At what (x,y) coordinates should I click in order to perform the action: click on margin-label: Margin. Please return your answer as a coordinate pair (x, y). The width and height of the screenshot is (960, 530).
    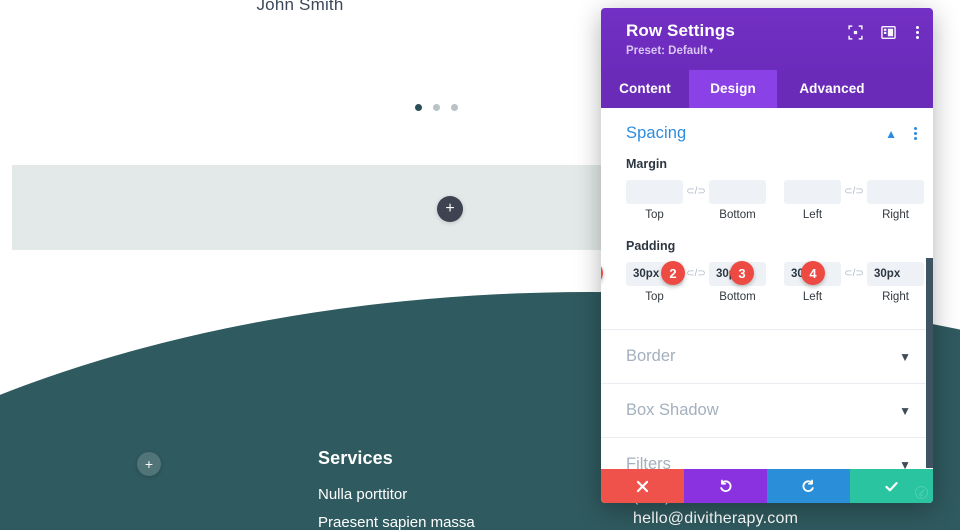
    Looking at the image, I should click on (646, 164).